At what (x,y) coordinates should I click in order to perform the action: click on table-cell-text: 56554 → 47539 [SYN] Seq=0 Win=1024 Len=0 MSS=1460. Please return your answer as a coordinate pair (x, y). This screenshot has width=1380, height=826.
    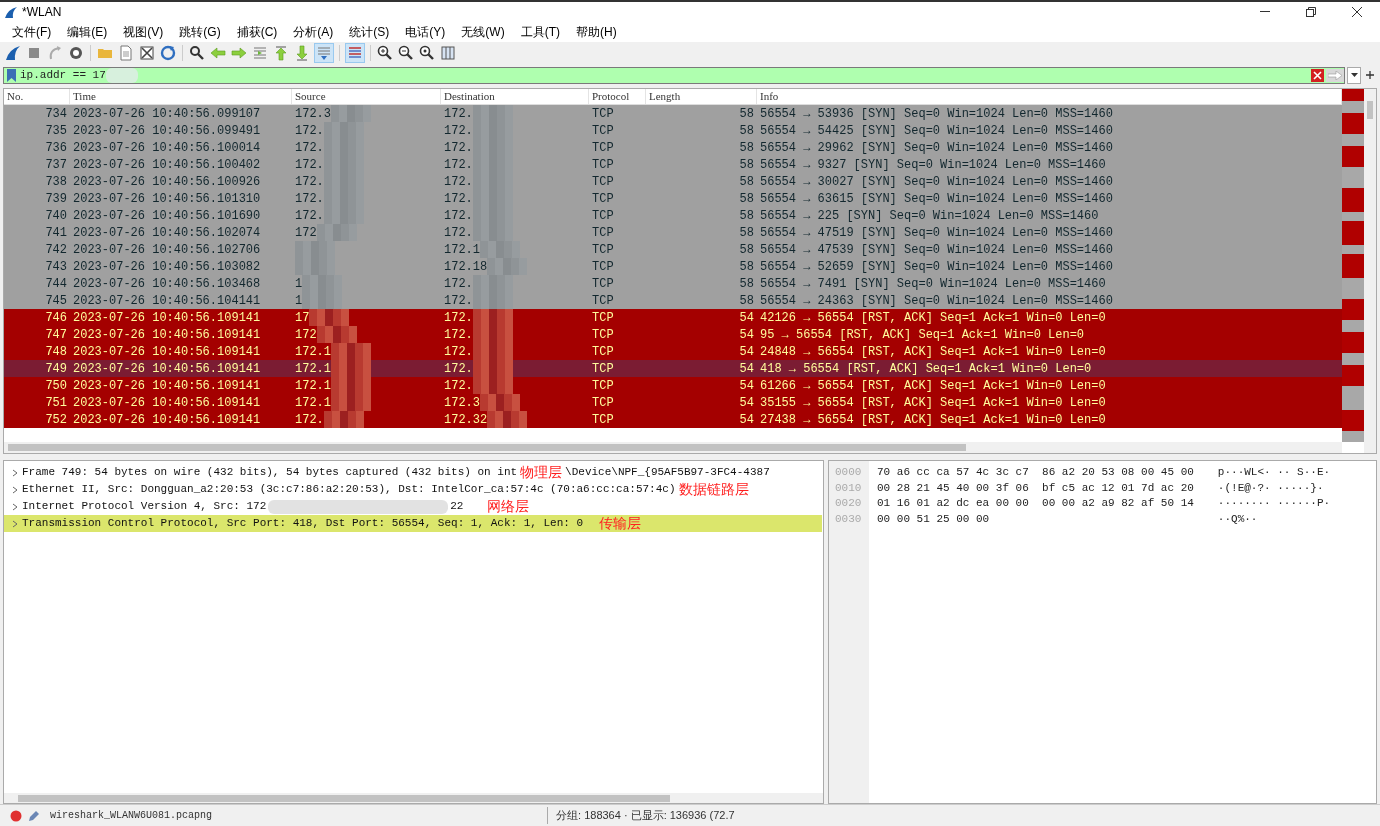
    Looking at the image, I should click on (936, 250).